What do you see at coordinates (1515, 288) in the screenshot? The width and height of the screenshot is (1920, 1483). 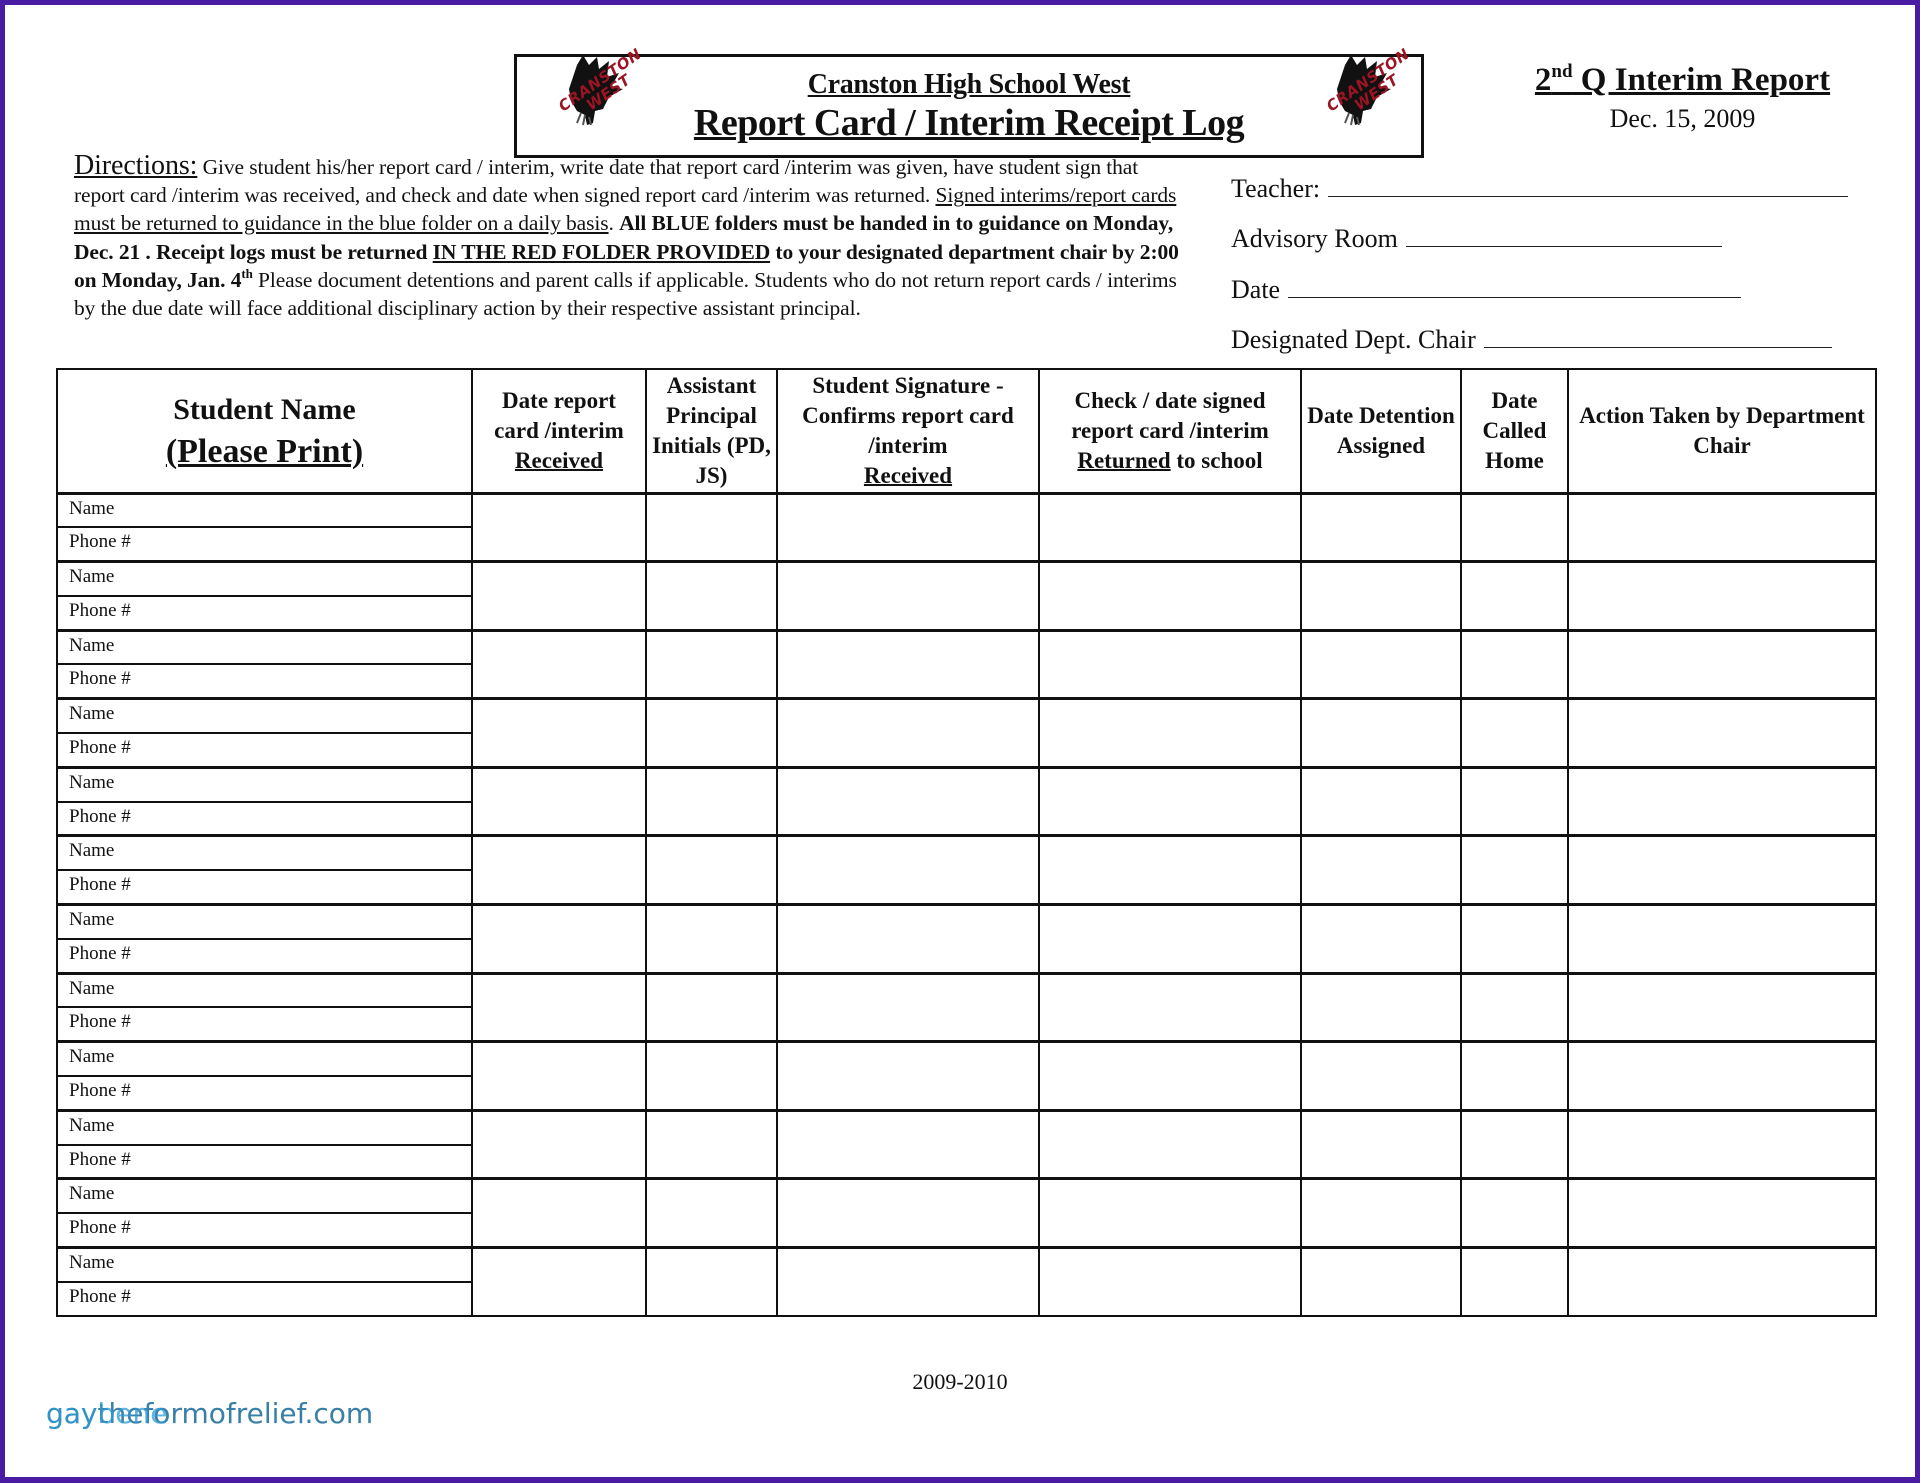 I see `date-blank` at bounding box center [1515, 288].